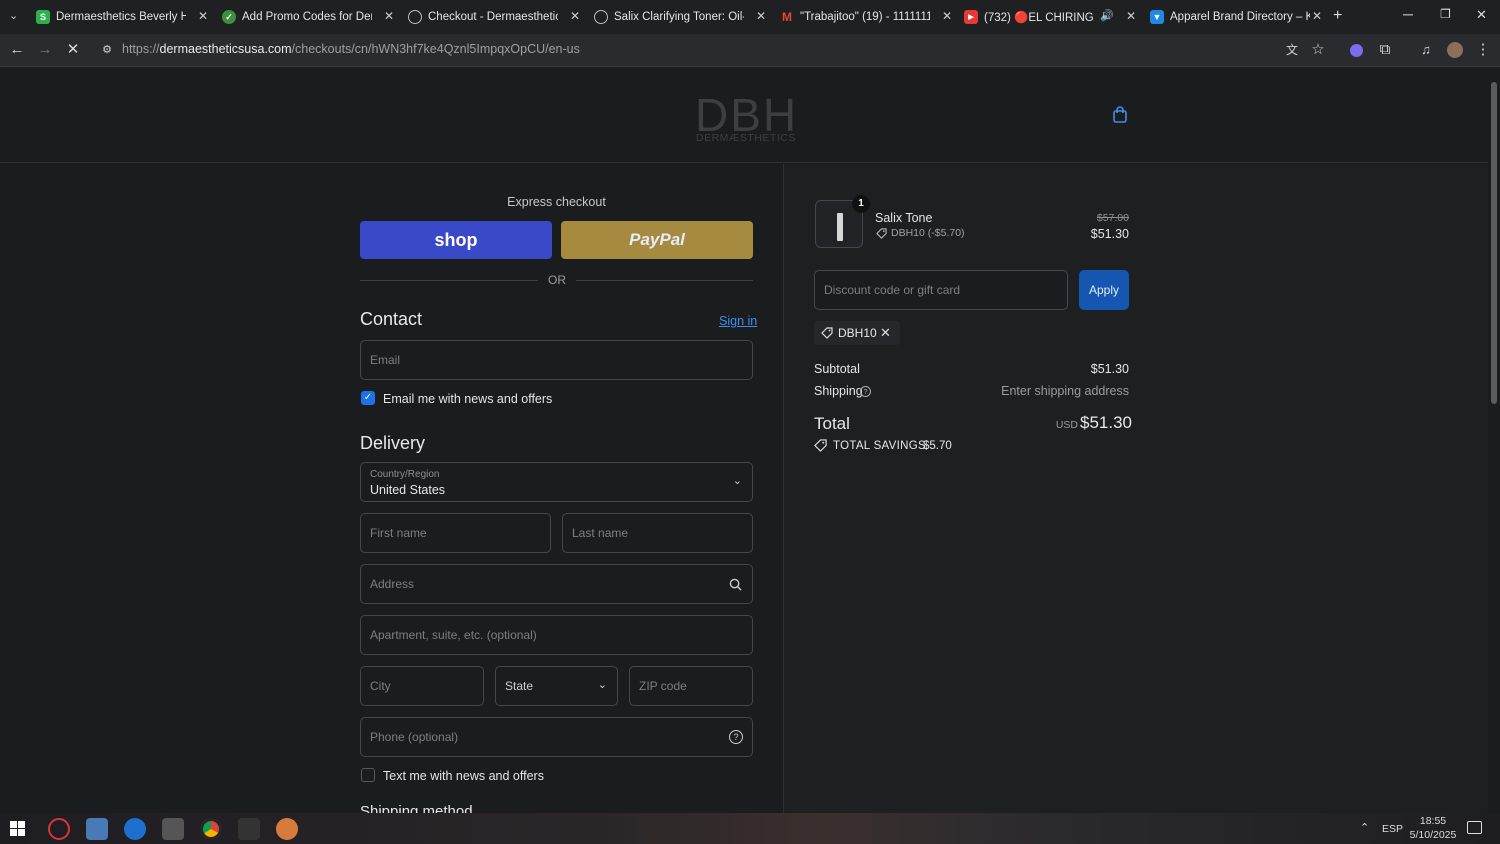  What do you see at coordinates (1392, 829) in the screenshot?
I see `language-indicator: ESP` at bounding box center [1392, 829].